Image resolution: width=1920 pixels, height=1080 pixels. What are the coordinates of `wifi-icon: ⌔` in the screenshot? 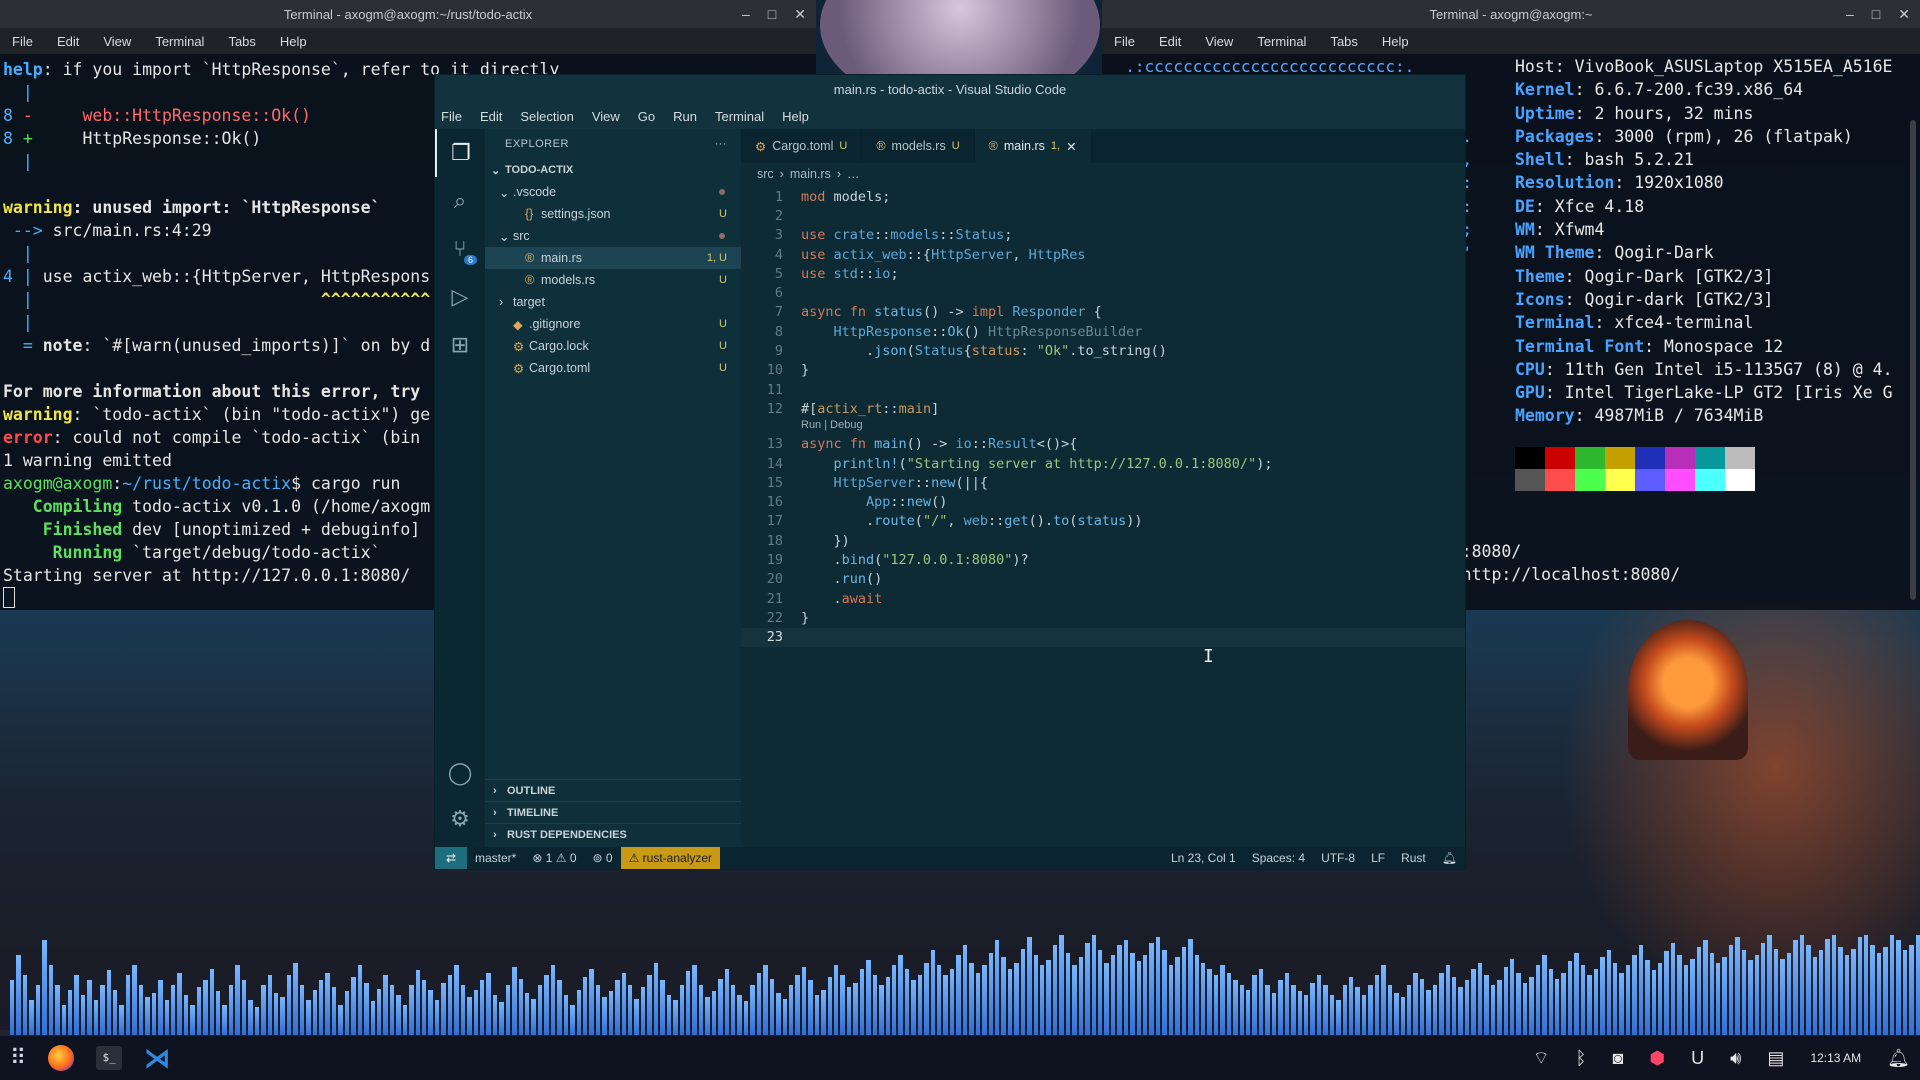 It's located at (1541, 1058).